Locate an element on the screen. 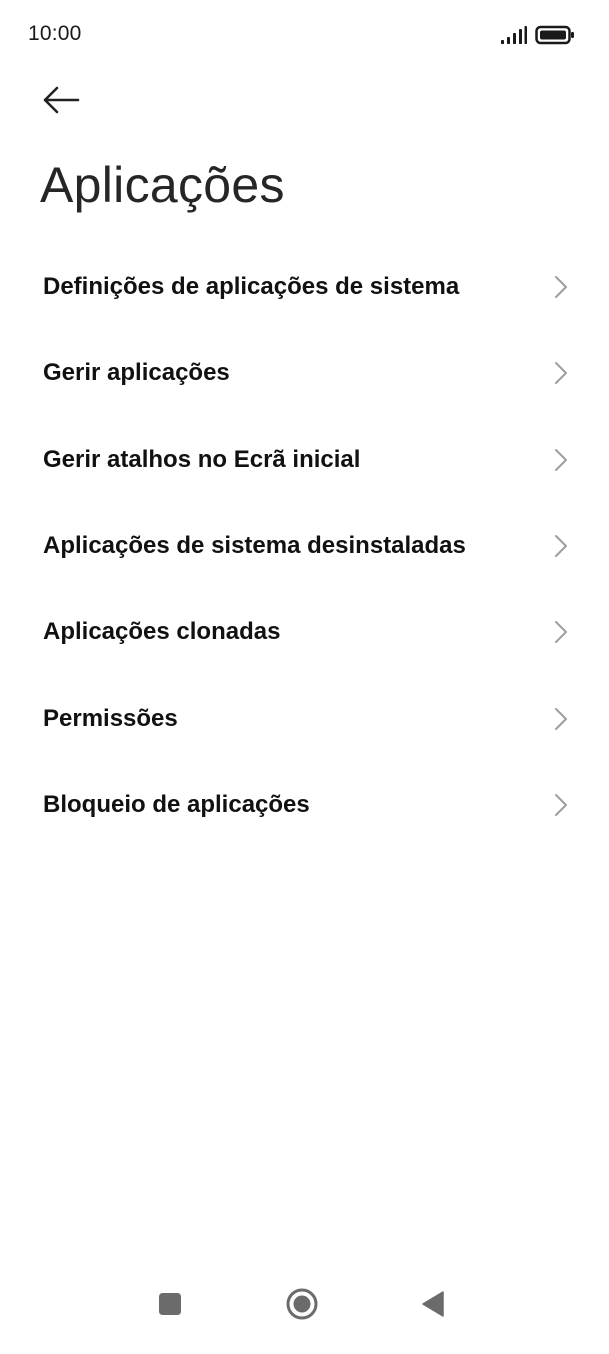 This screenshot has width=609, height=1354. signal-icon is located at coordinates (514, 37).